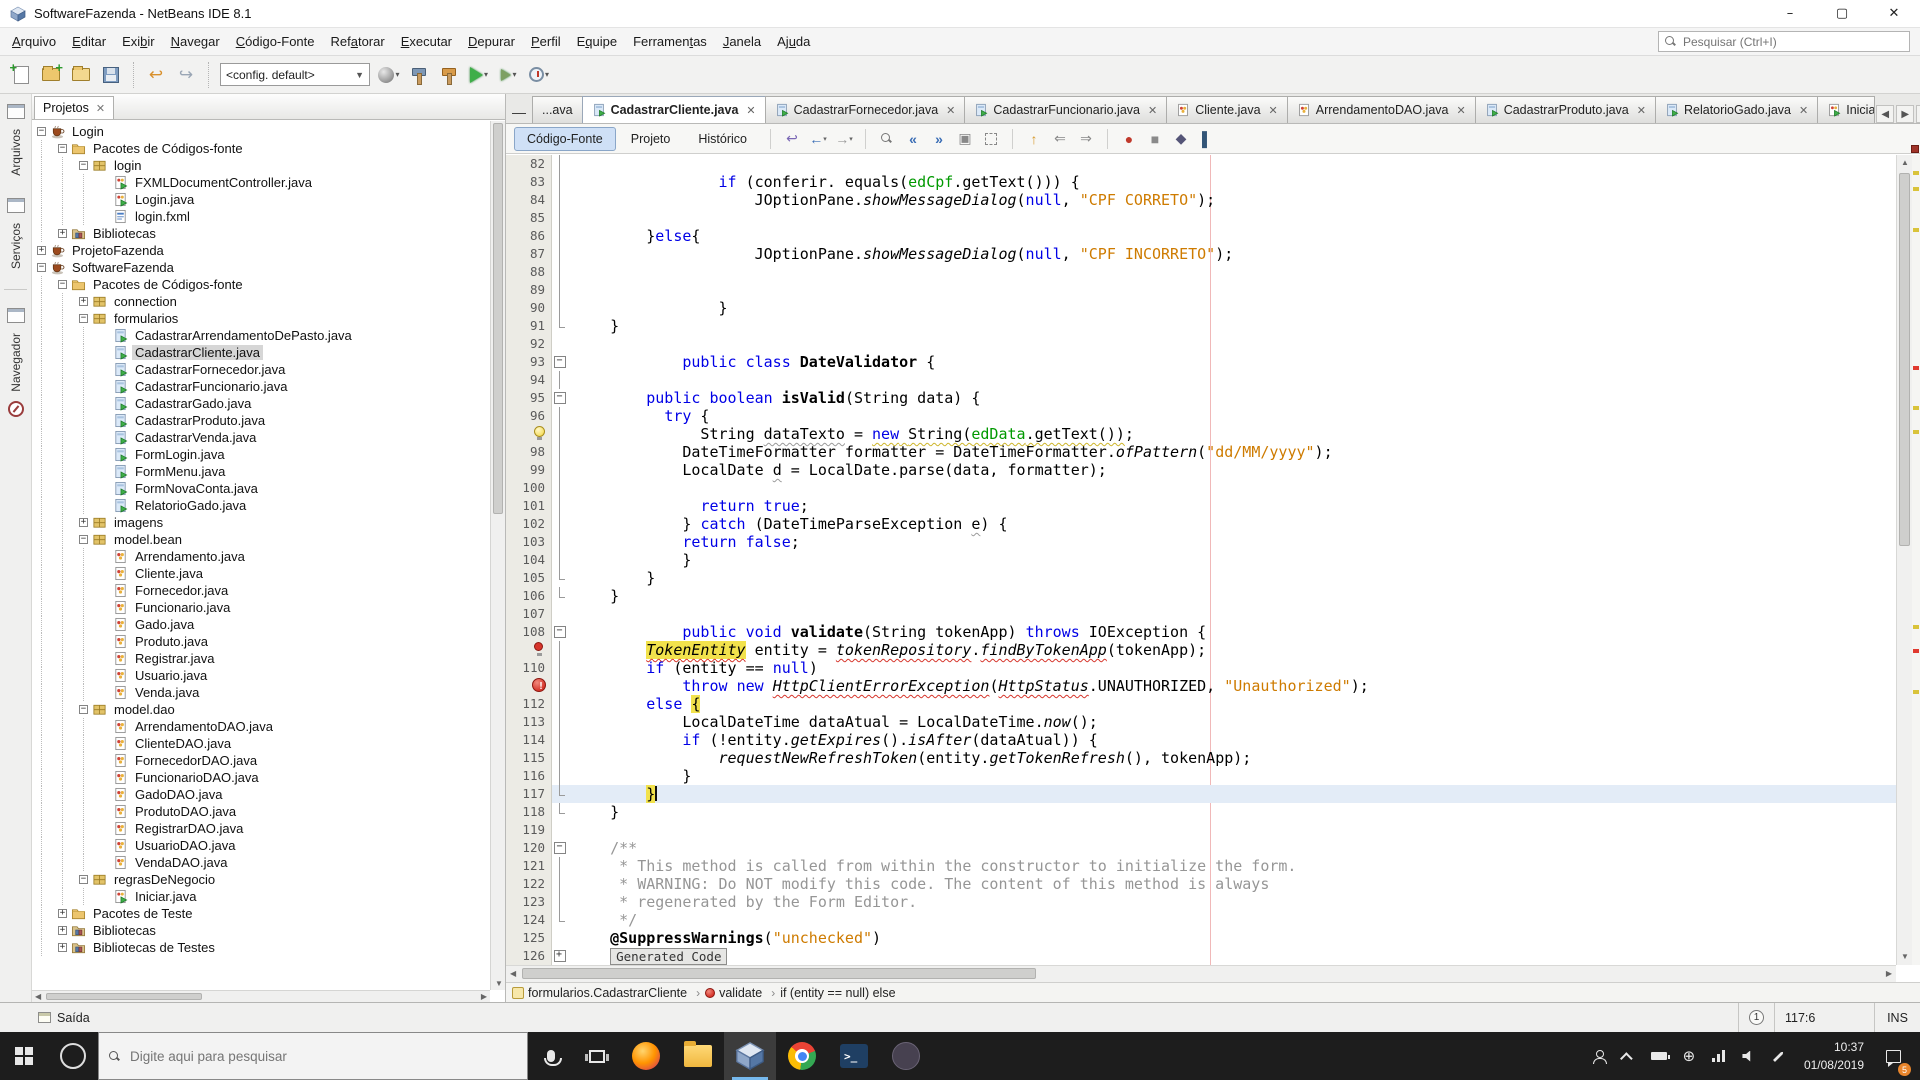 This screenshot has height=1080, width=1920. What do you see at coordinates (698, 1056) in the screenshot?
I see `taskbar-app-explorer` at bounding box center [698, 1056].